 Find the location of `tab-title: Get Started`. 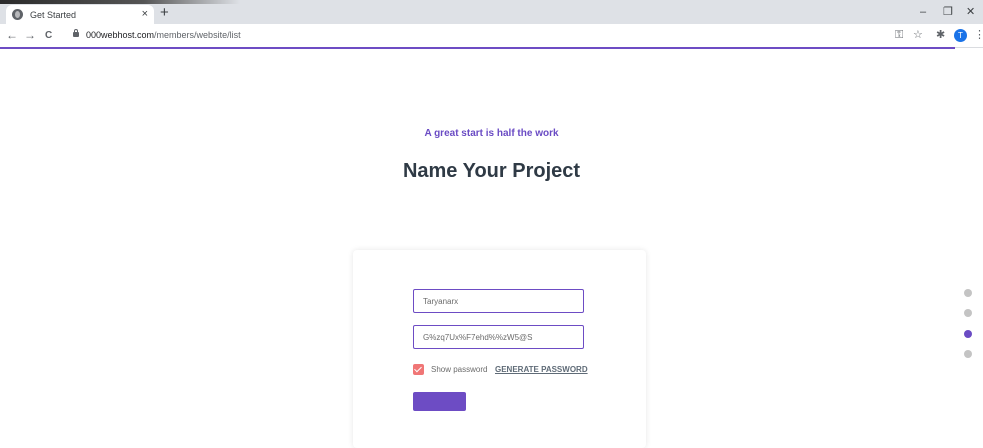

tab-title: Get Started is located at coordinates (53, 14).